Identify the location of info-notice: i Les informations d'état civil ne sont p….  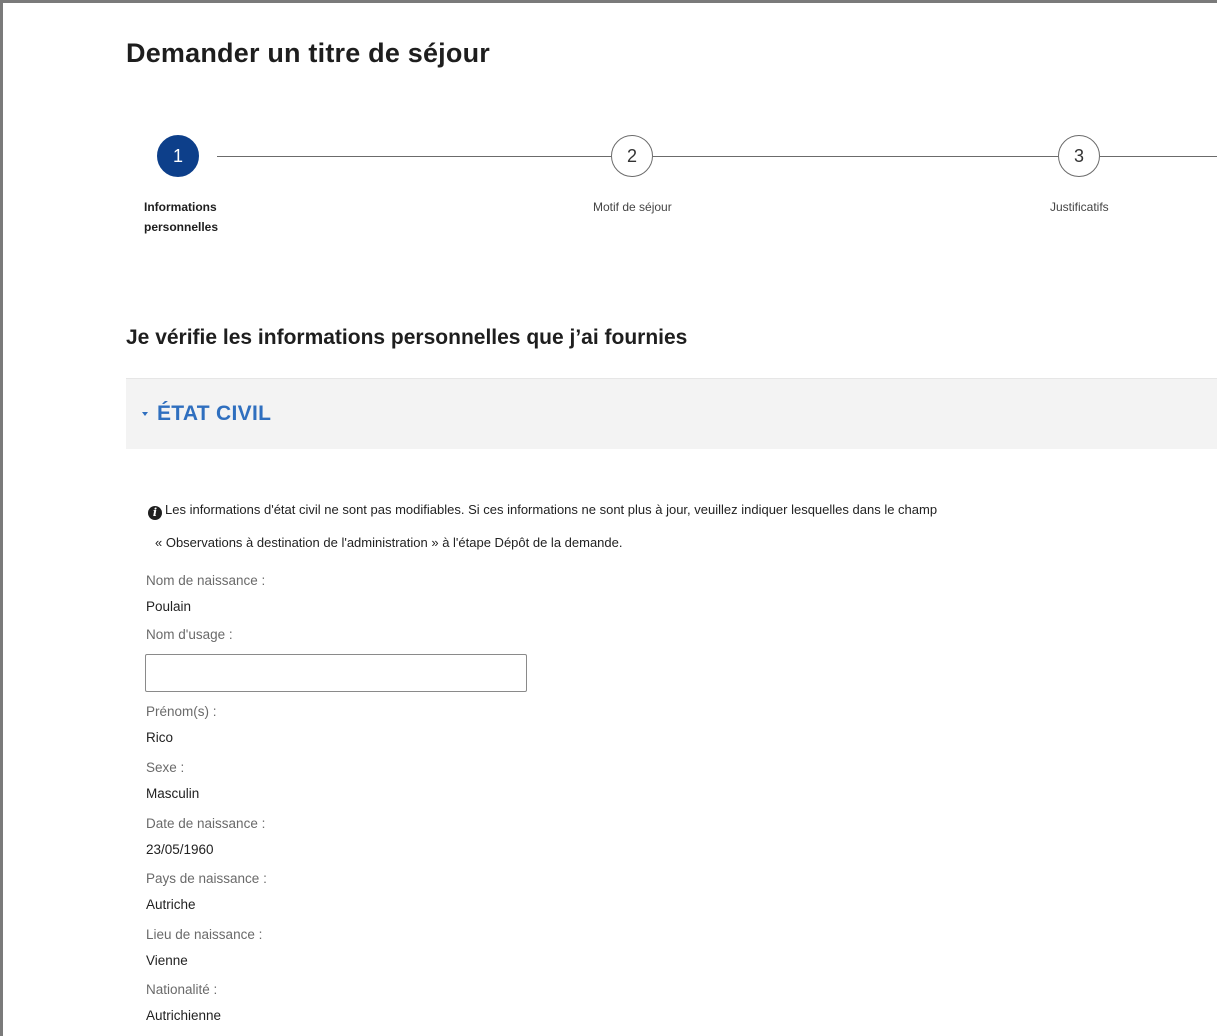
(678, 526).